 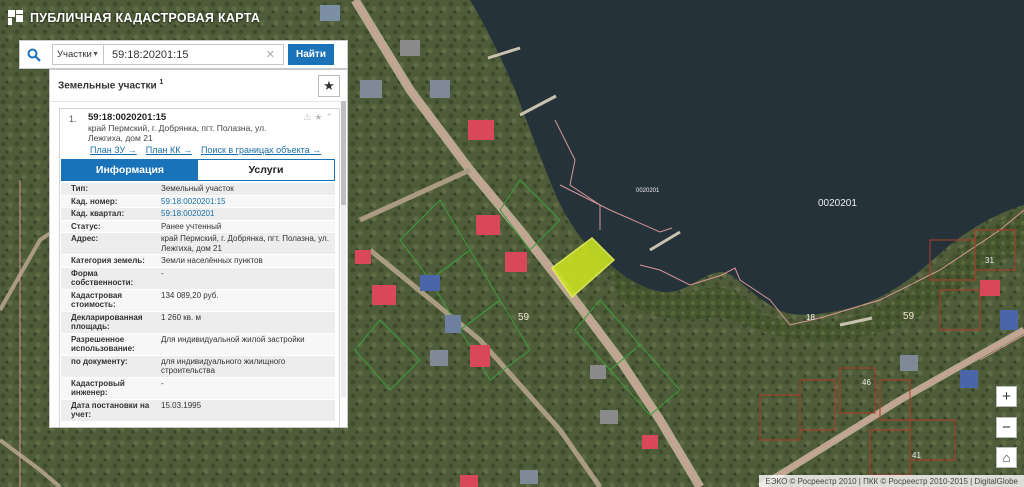 I want to click on panel-header: Земельные участки 1 ★, so click(x=198, y=86).